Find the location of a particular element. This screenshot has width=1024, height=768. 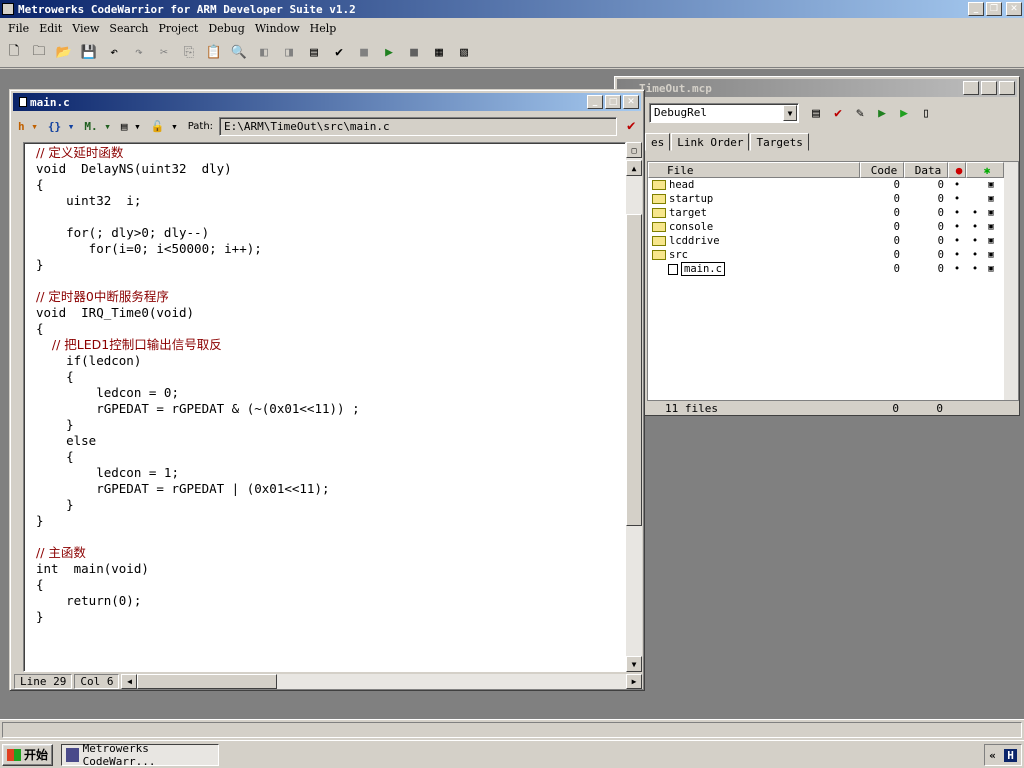

project-minimize-button: _ is located at coordinates (971, 88).